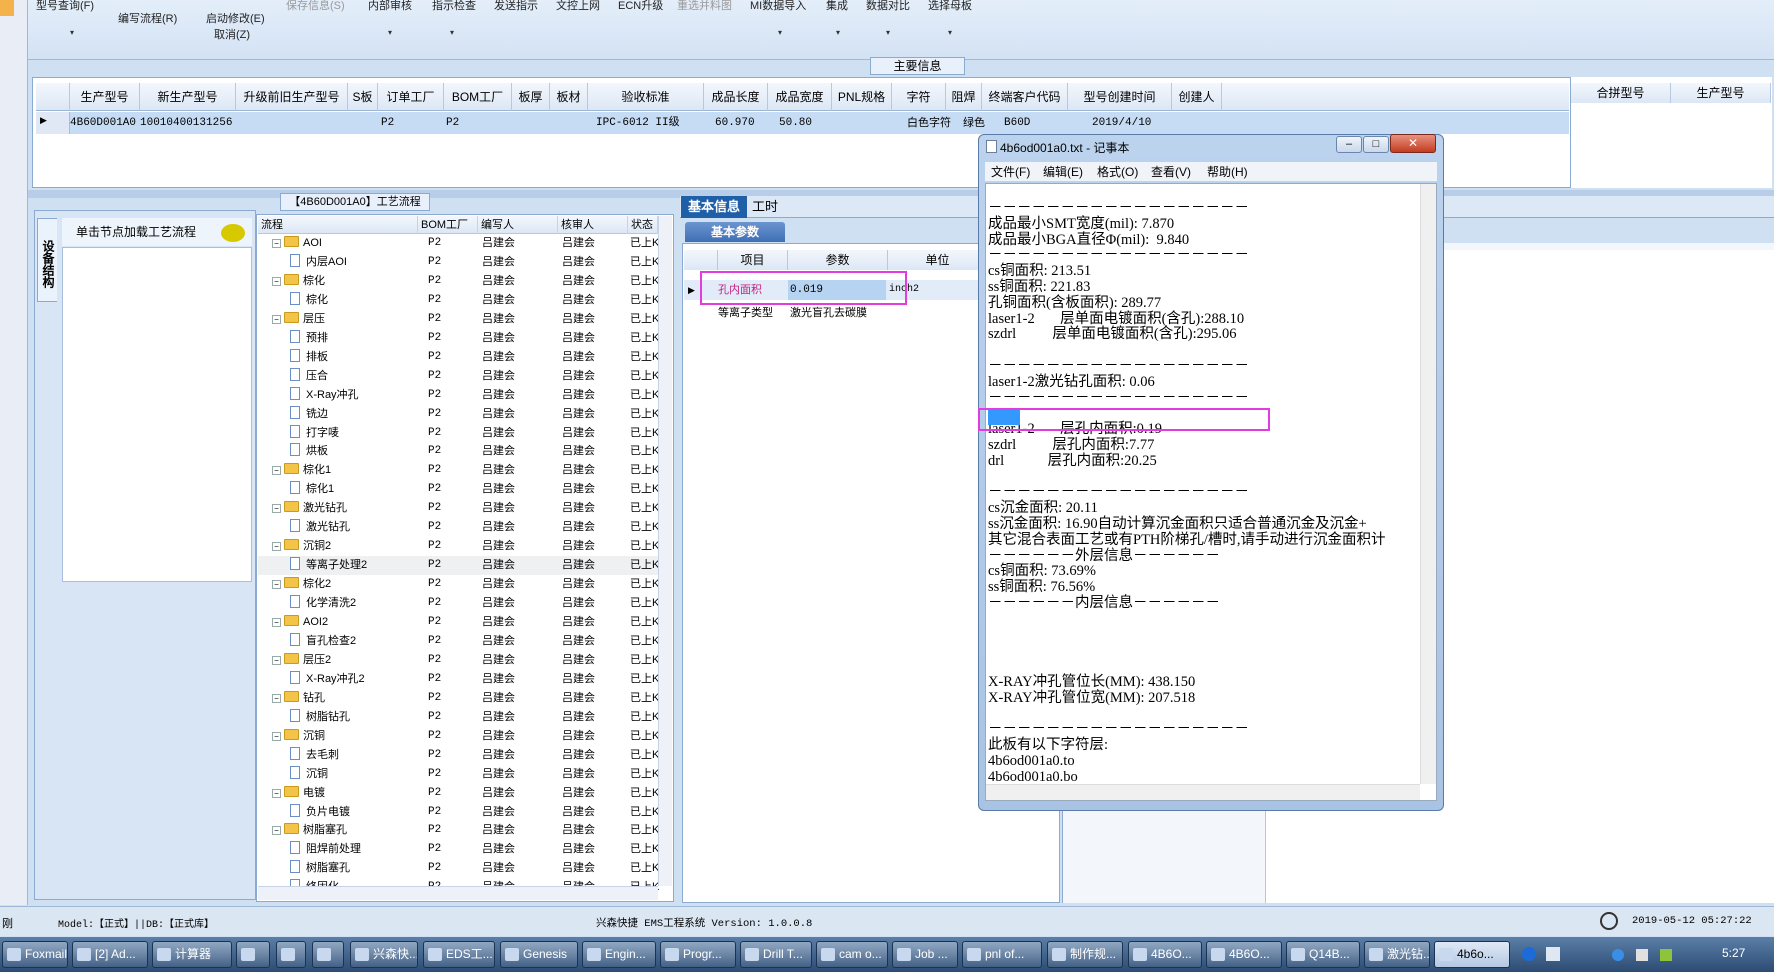 This screenshot has width=1774, height=972. Describe the element at coordinates (516, 6) in the screenshot. I see `toolbar-send-instruction: 发送指示` at that location.